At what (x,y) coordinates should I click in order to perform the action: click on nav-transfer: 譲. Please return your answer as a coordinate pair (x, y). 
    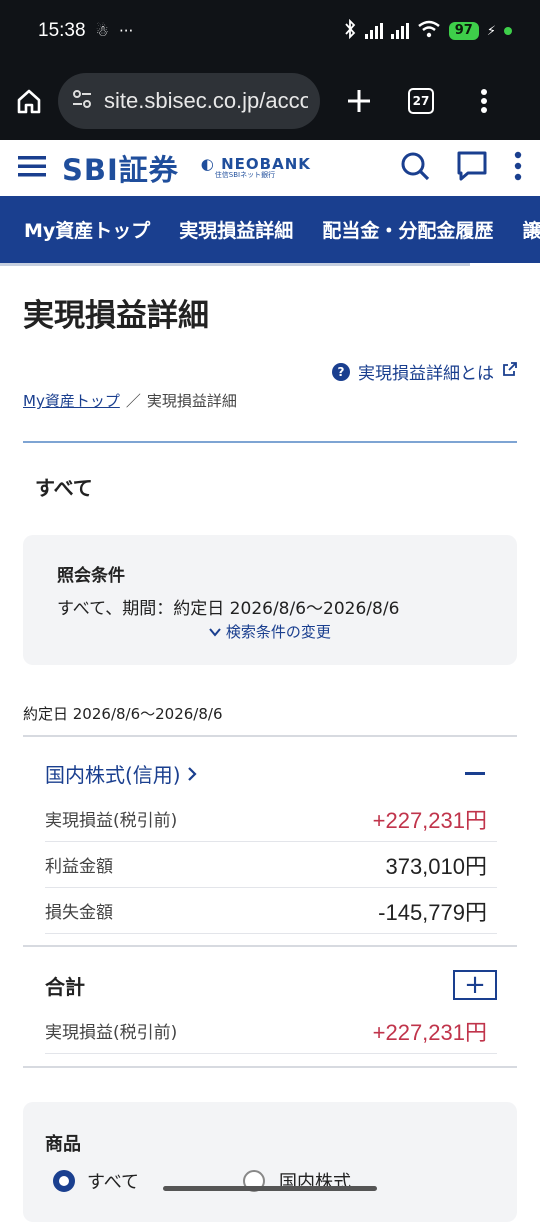
    Looking at the image, I should click on (531, 229).